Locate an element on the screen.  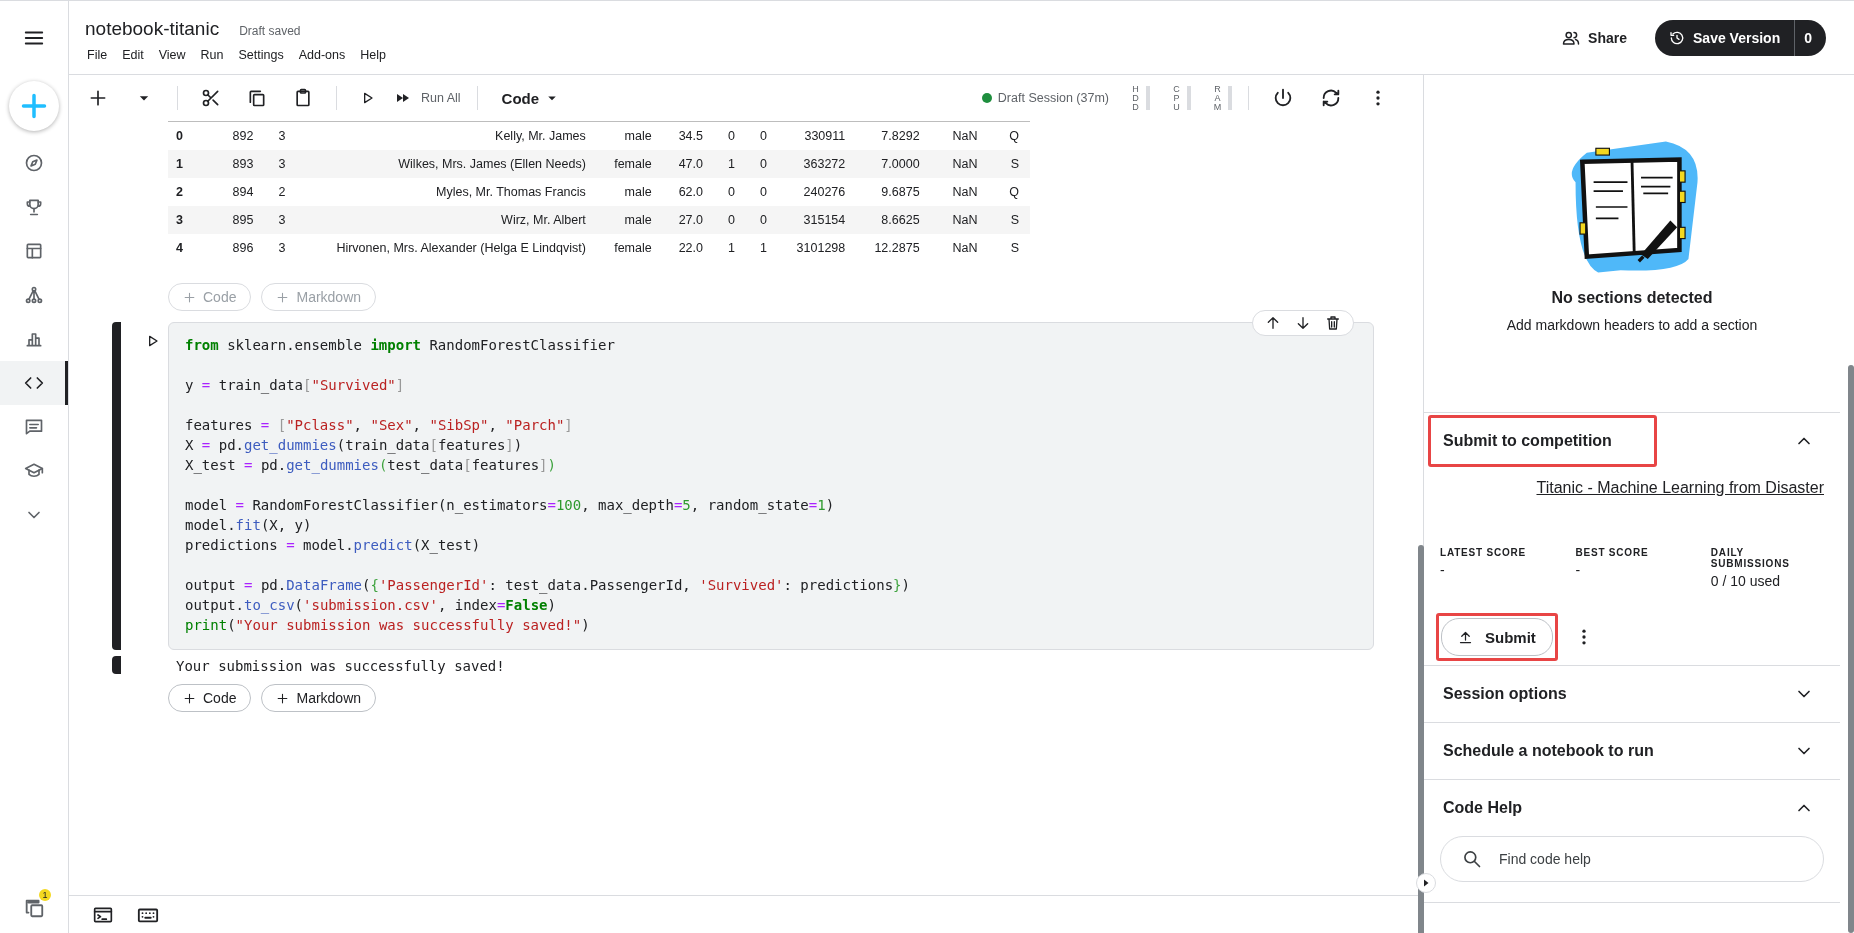
cell-type-dropdown: Code is located at coordinates (531, 98).